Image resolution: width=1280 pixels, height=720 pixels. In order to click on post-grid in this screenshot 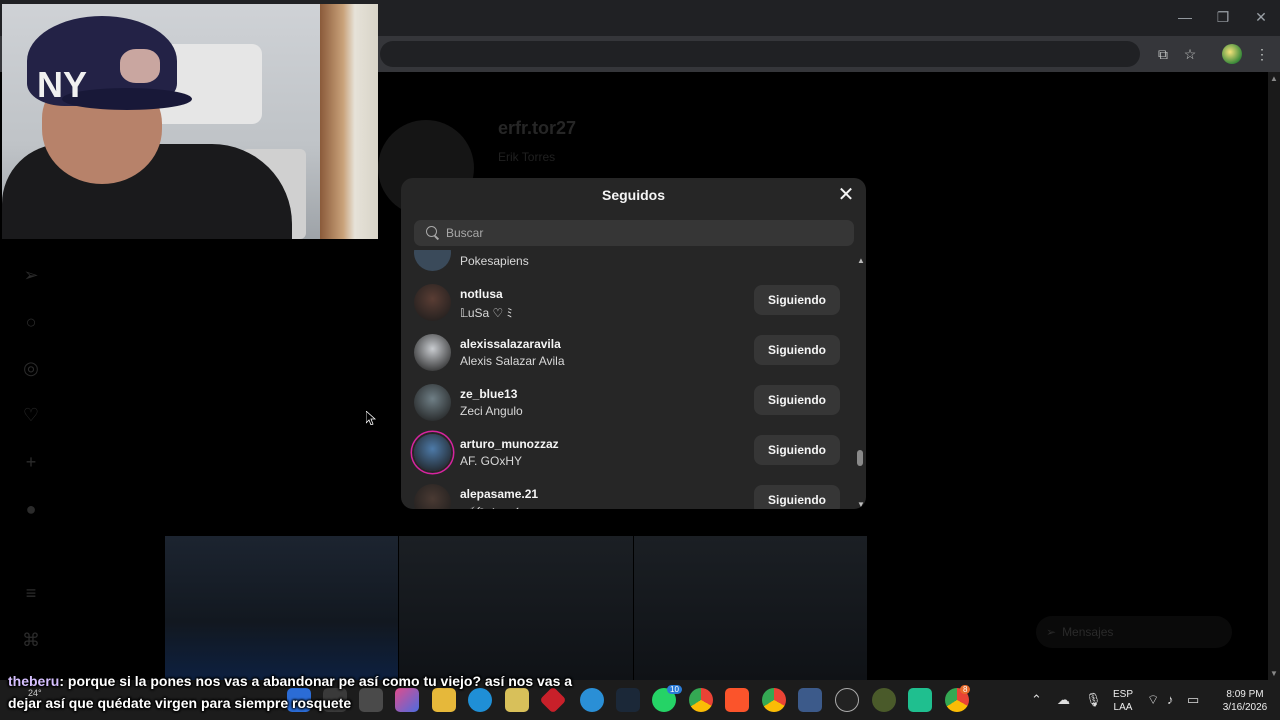, I will do `click(516, 608)`.